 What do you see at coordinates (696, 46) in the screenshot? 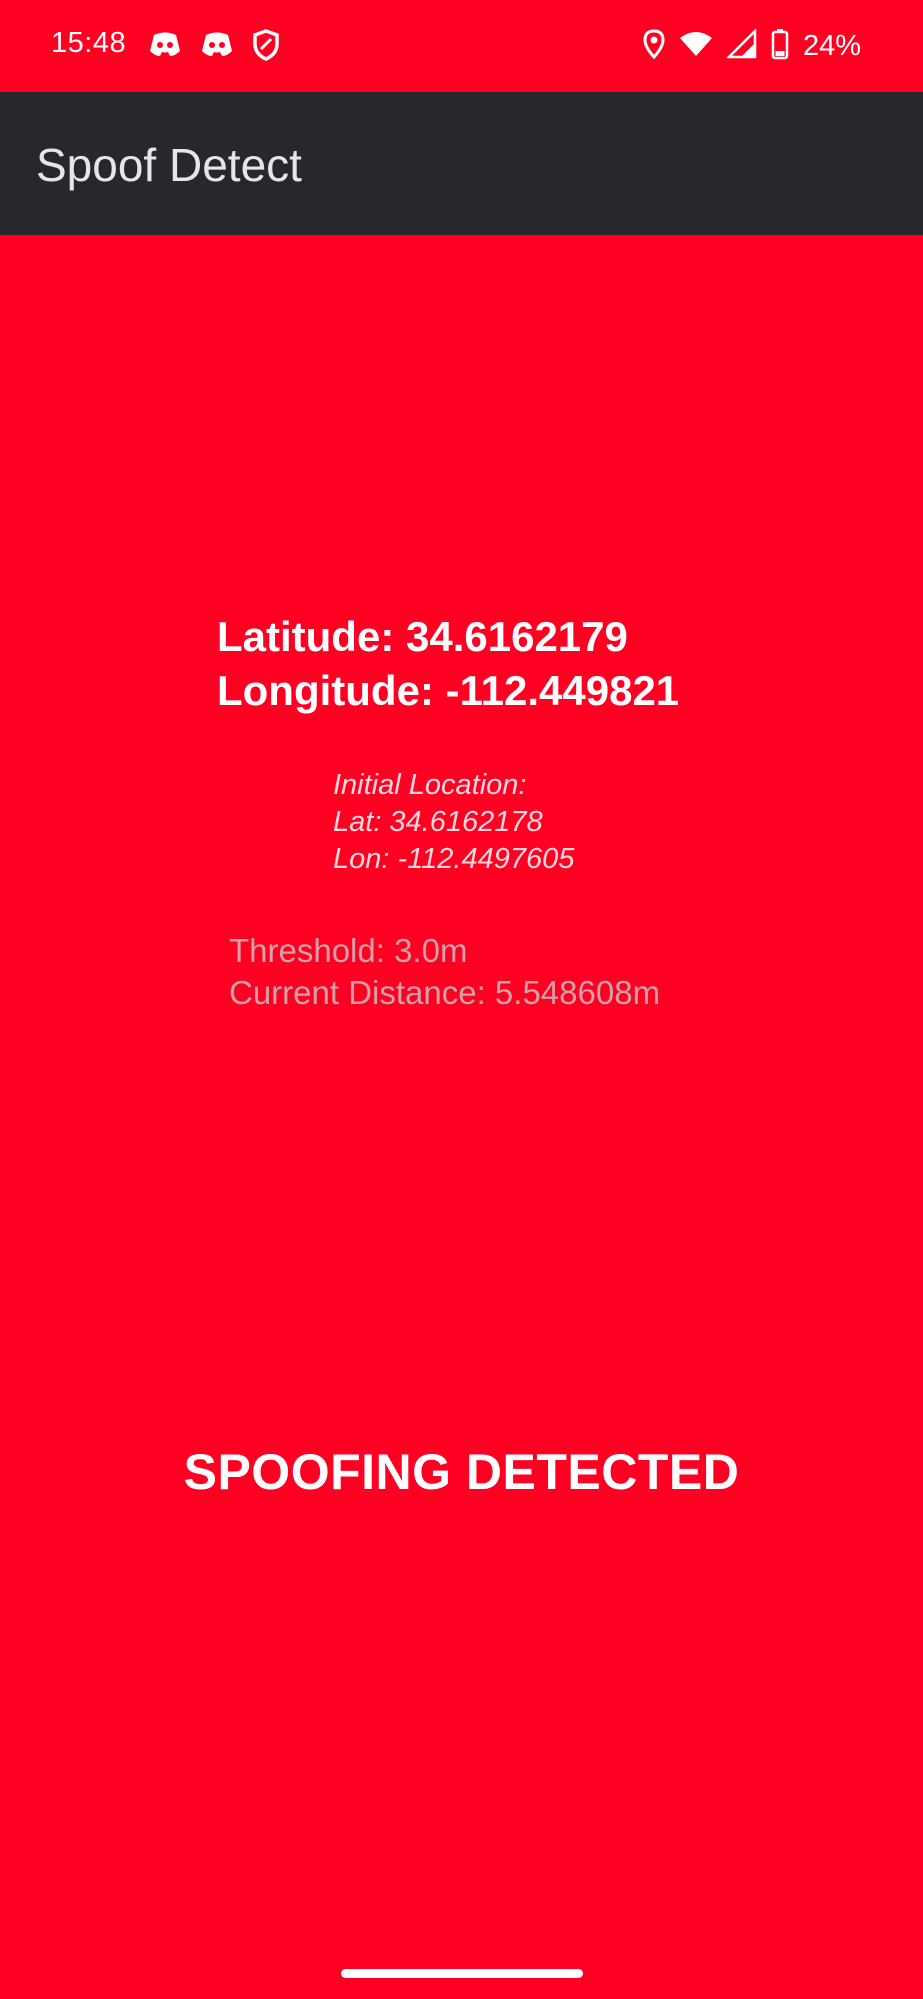
I see `wifi-icon` at bounding box center [696, 46].